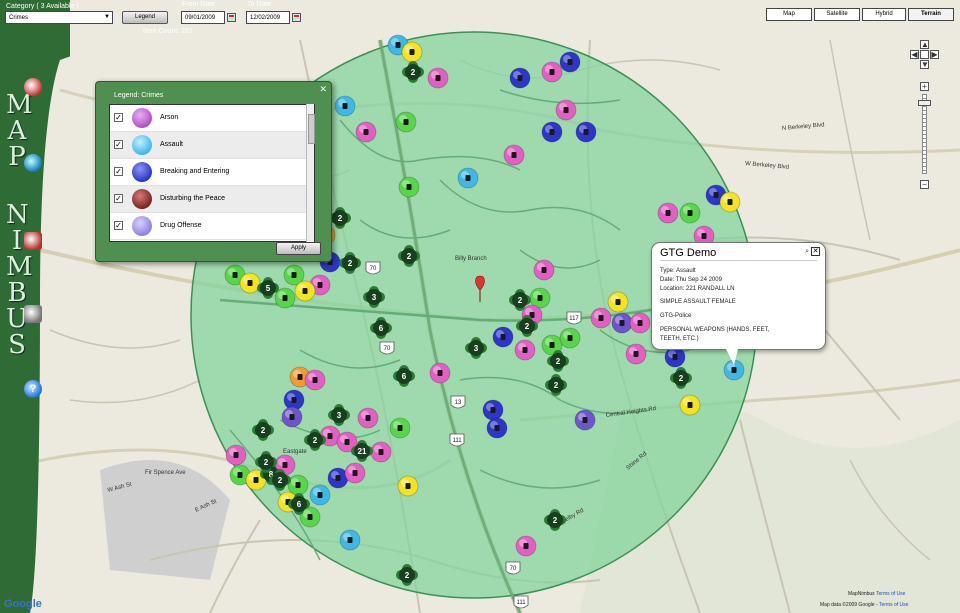  What do you see at coordinates (924, 134) in the screenshot?
I see `zoom-slider-track` at bounding box center [924, 134].